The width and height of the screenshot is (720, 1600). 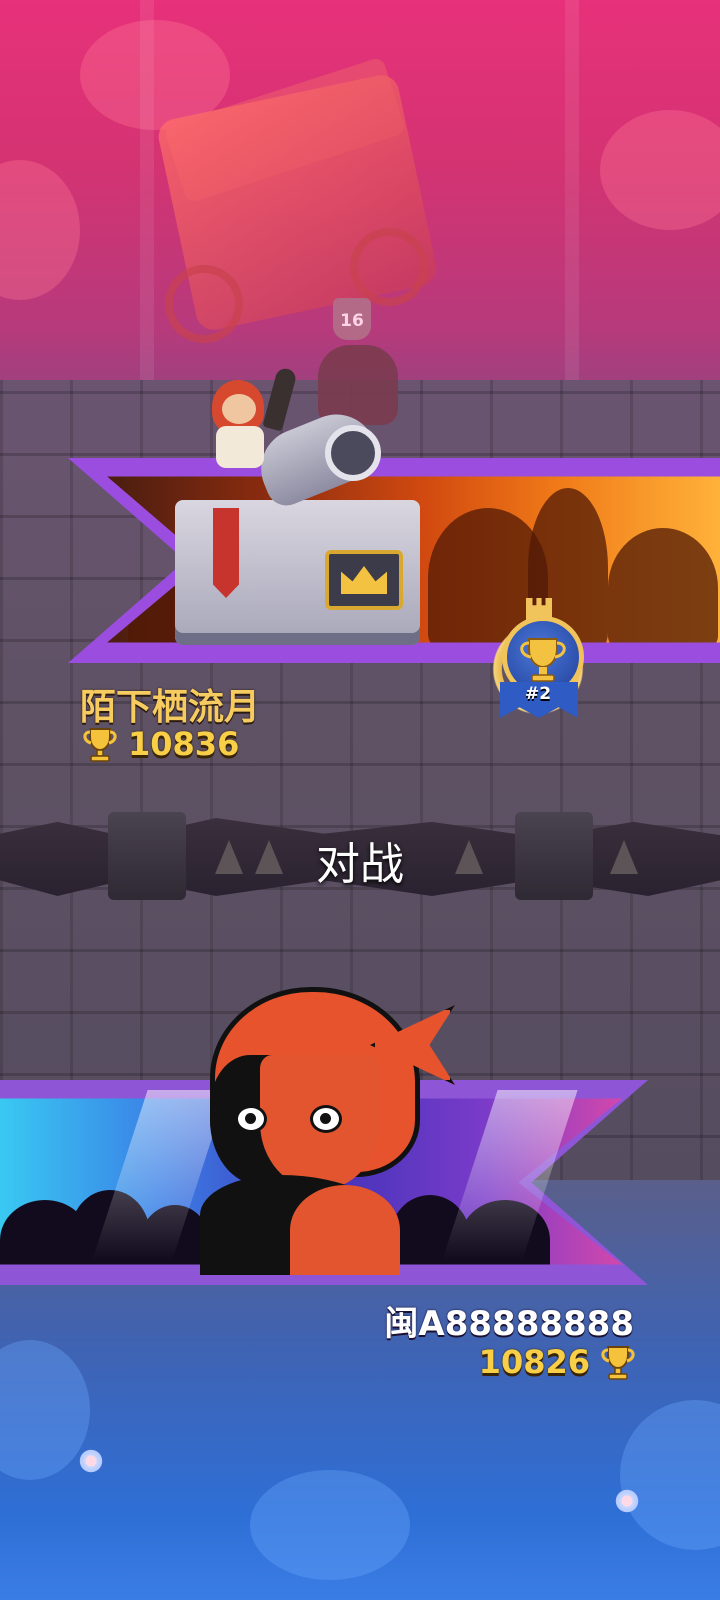 What do you see at coordinates (663, 585) in the screenshot?
I see `silhouette-troop` at bounding box center [663, 585].